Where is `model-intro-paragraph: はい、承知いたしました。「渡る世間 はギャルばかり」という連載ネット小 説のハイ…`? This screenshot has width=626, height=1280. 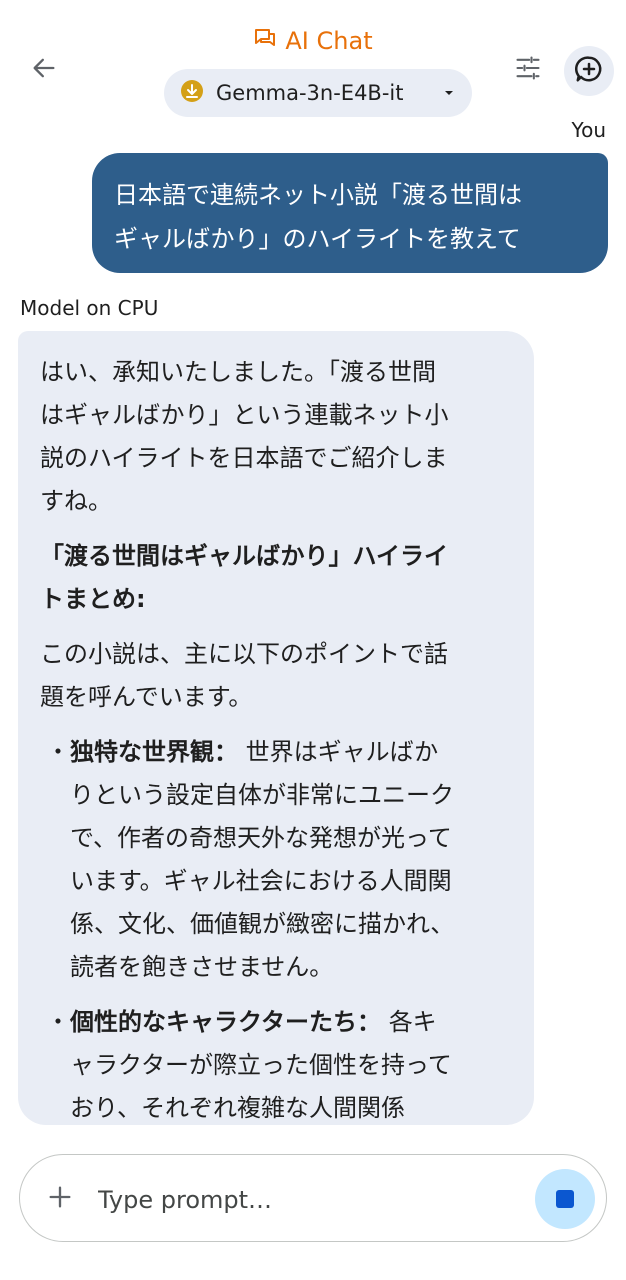 model-intro-paragraph: はい、承知いたしました。「渡る世間 はギャルばかり」という連載ネット小 説のハイ… is located at coordinates (244, 436).